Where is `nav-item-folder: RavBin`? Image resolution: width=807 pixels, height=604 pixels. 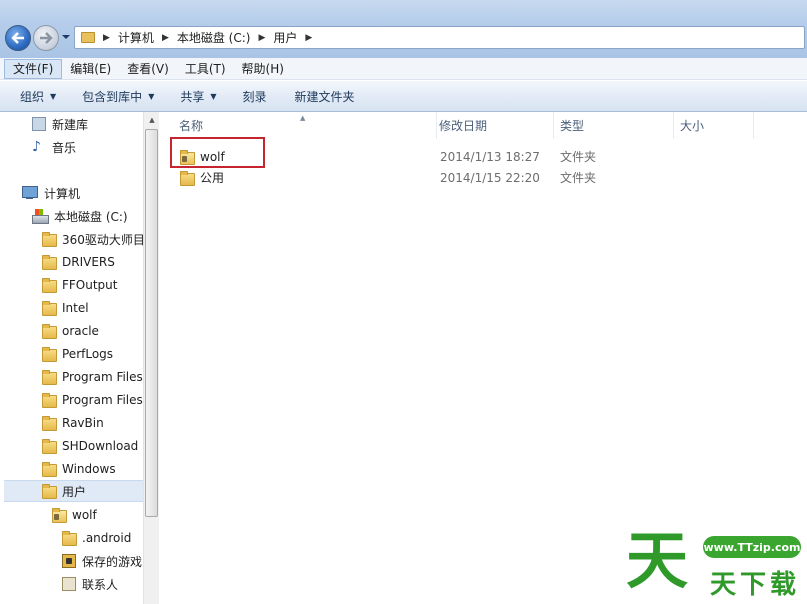
nav-item-folder: RavBin is located at coordinates (73, 423).